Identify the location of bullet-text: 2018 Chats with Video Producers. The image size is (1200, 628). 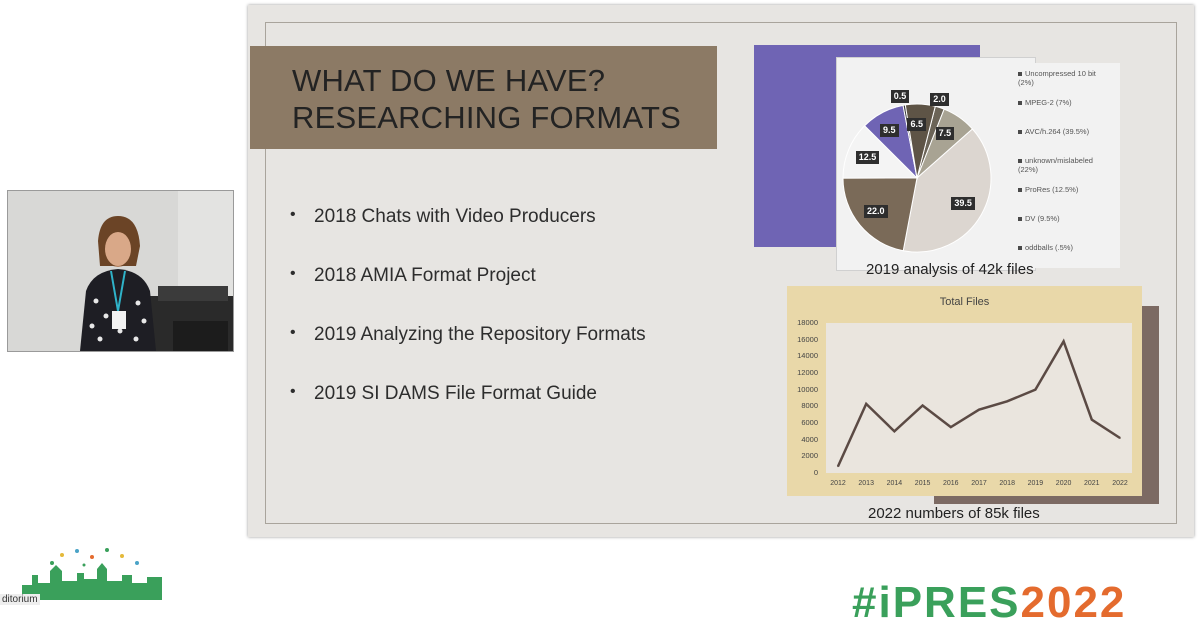
(455, 216).